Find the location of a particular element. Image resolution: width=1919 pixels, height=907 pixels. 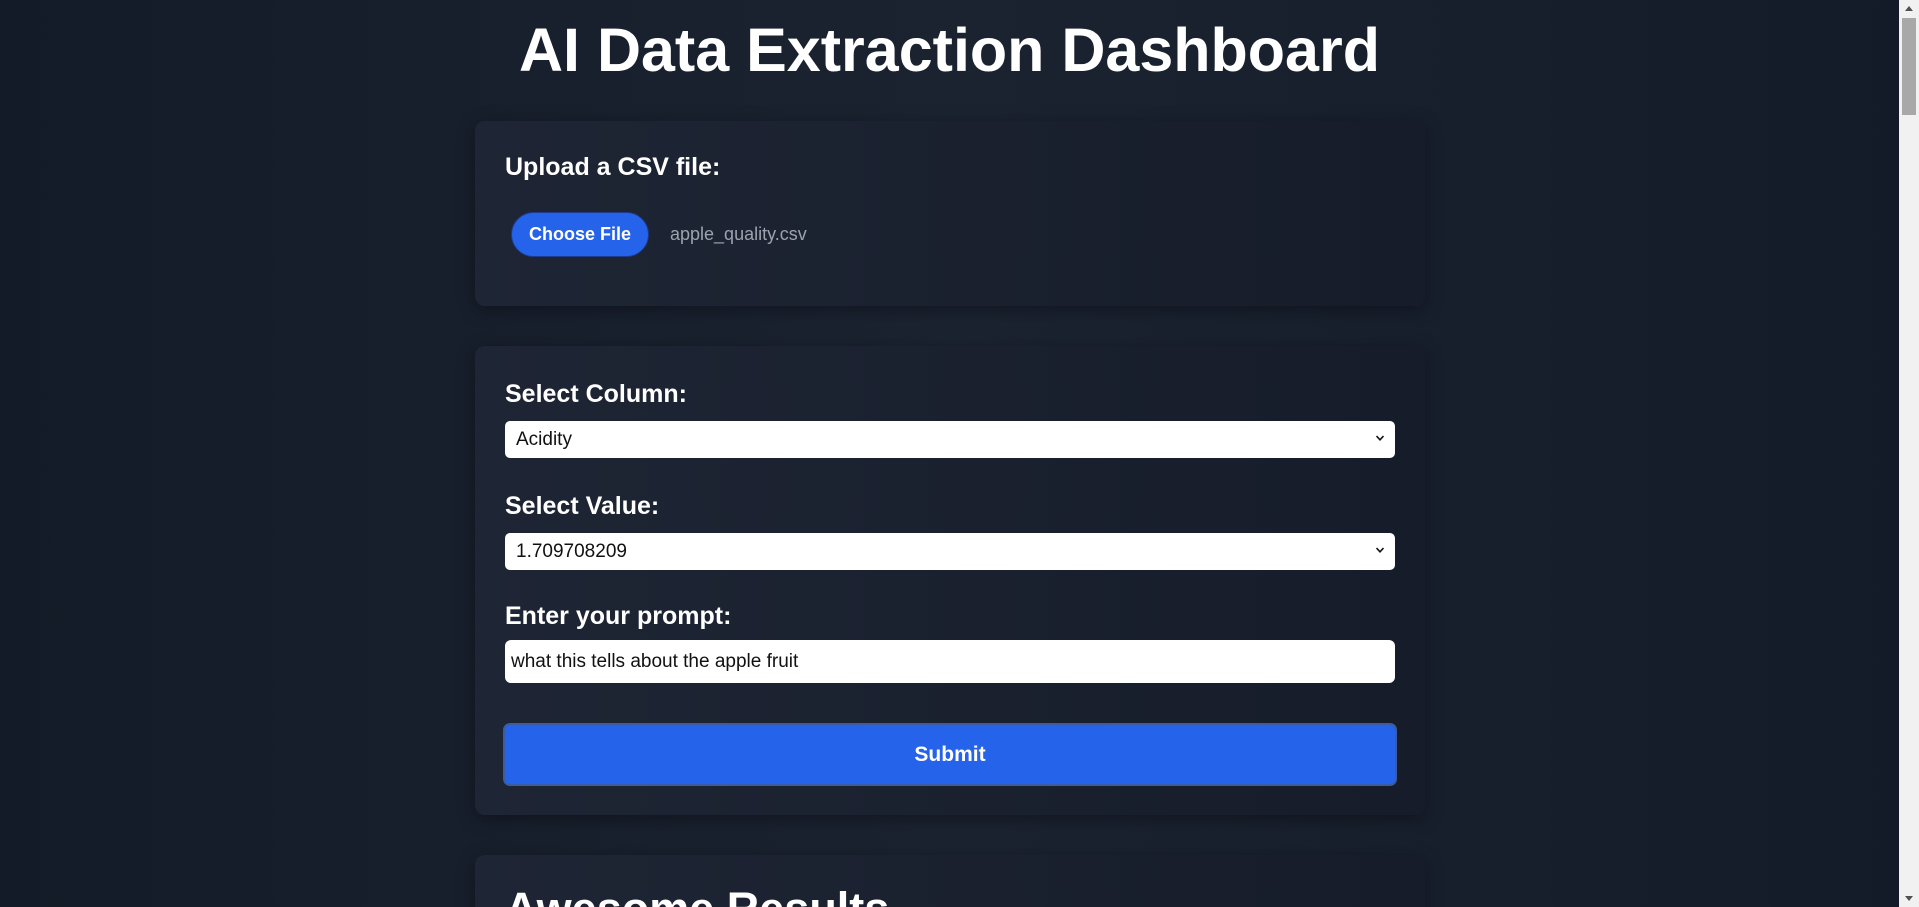

results-title: Awesome Results is located at coordinates (697, 895).